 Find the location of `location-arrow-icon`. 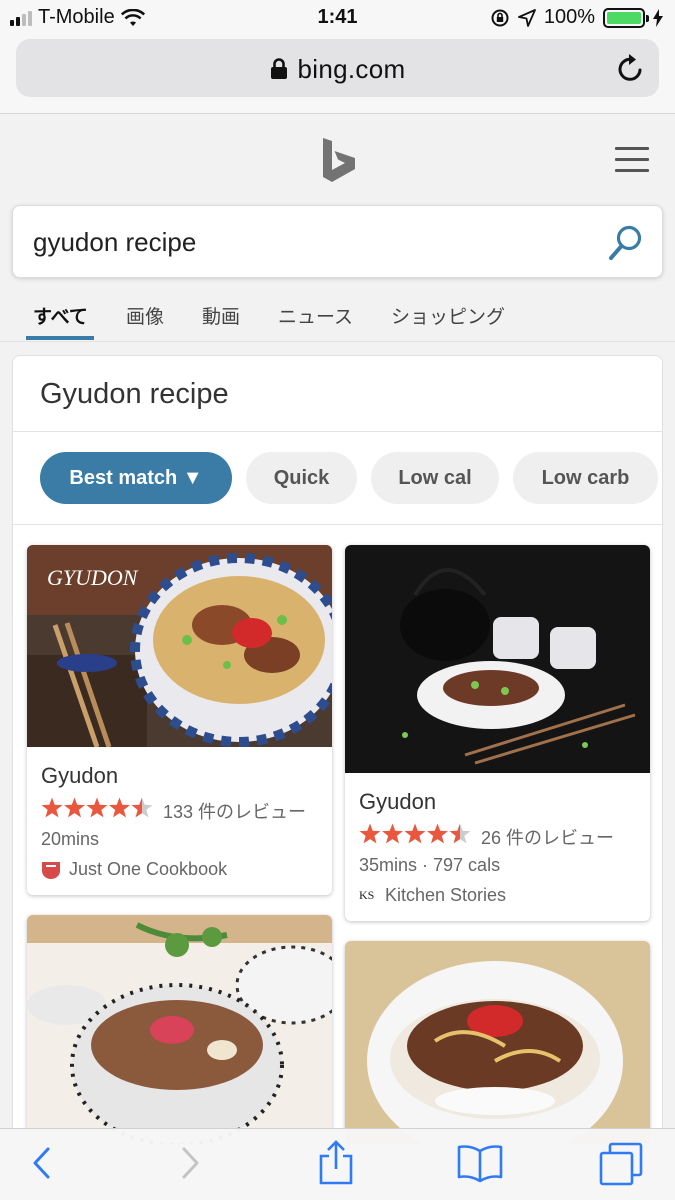

location-arrow-icon is located at coordinates (526, 17).